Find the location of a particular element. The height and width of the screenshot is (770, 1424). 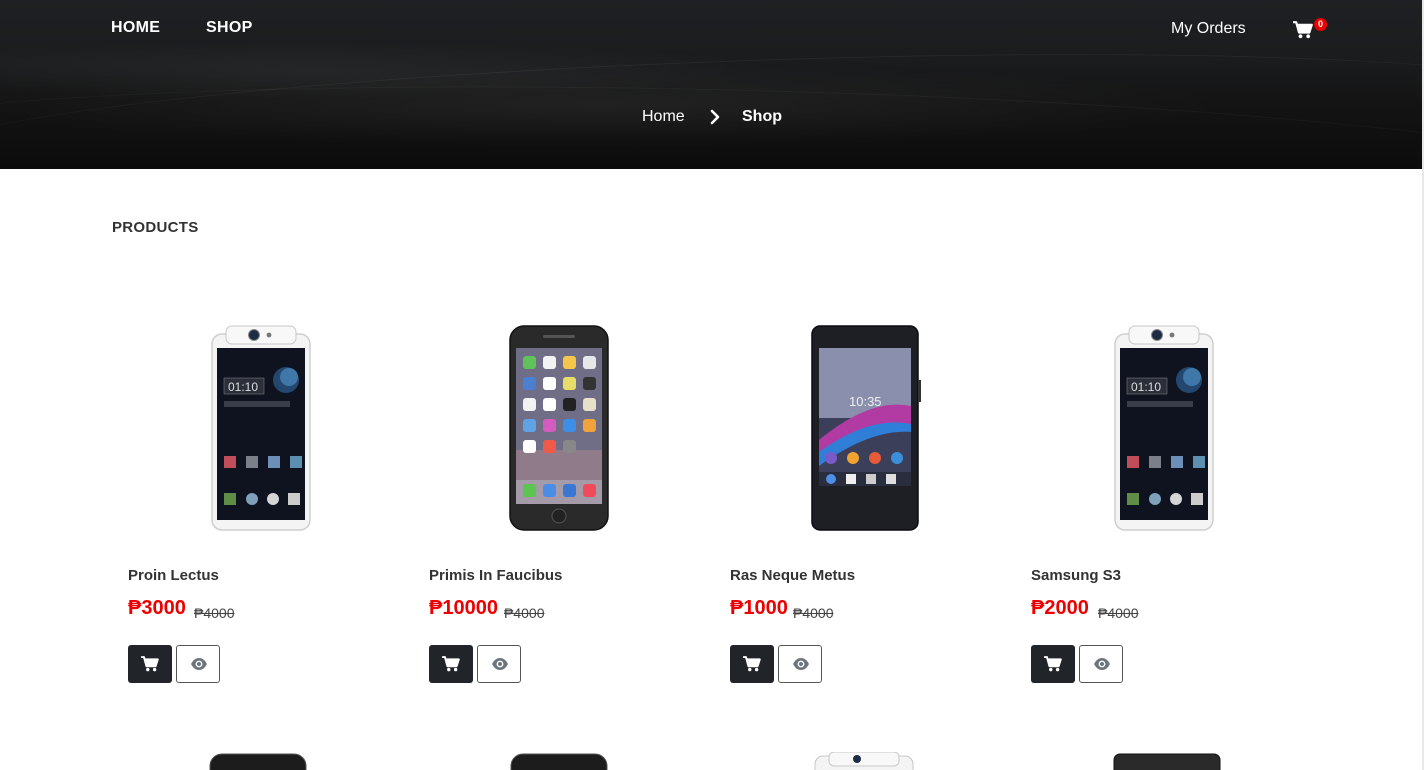

product-price: ₱1000 is located at coordinates (759, 608).